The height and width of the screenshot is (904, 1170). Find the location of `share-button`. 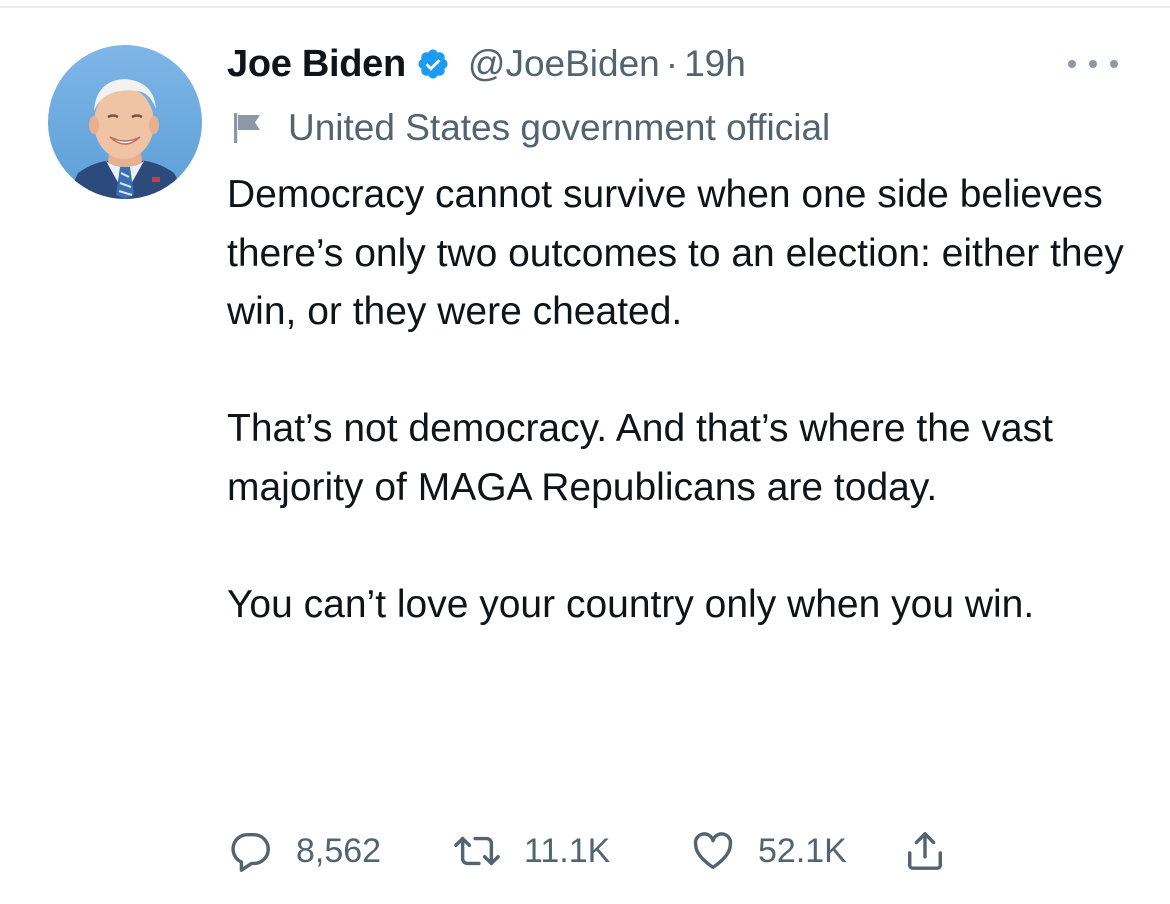

share-button is located at coordinates (925, 851).